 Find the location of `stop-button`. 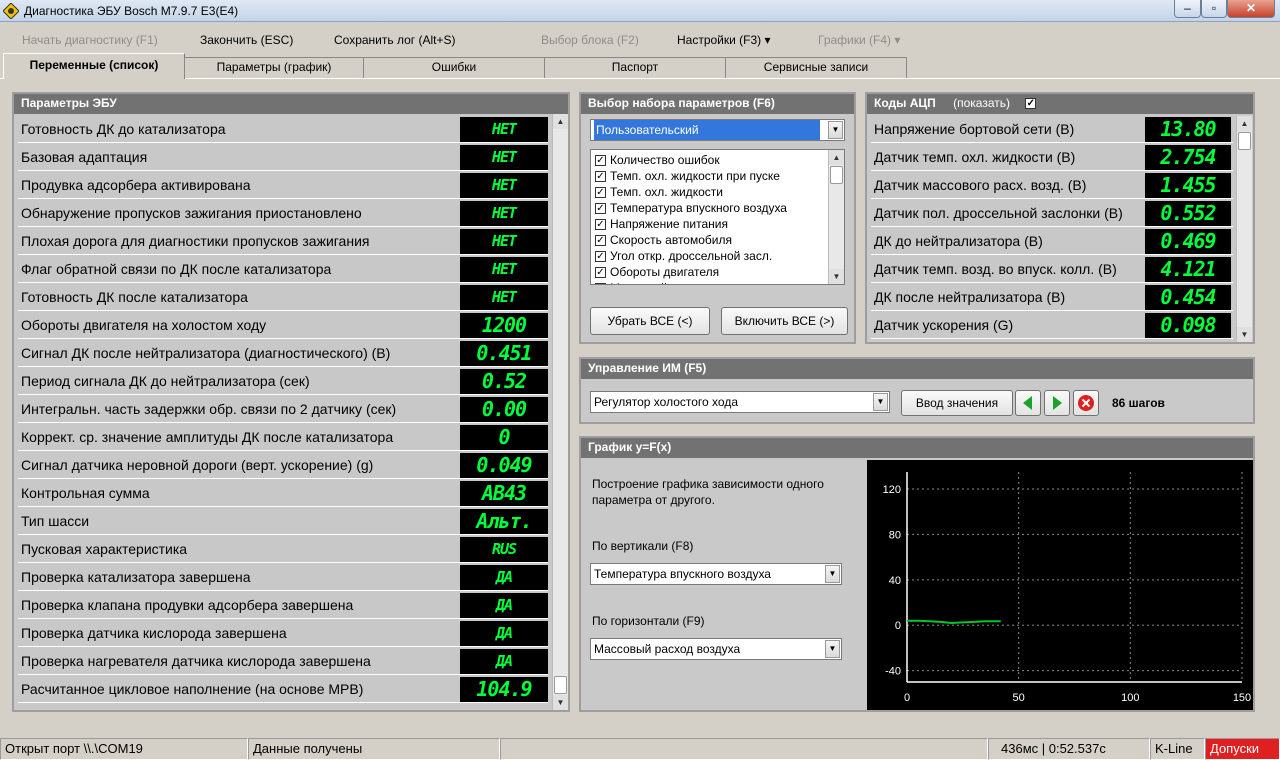

stop-button is located at coordinates (1086, 403).